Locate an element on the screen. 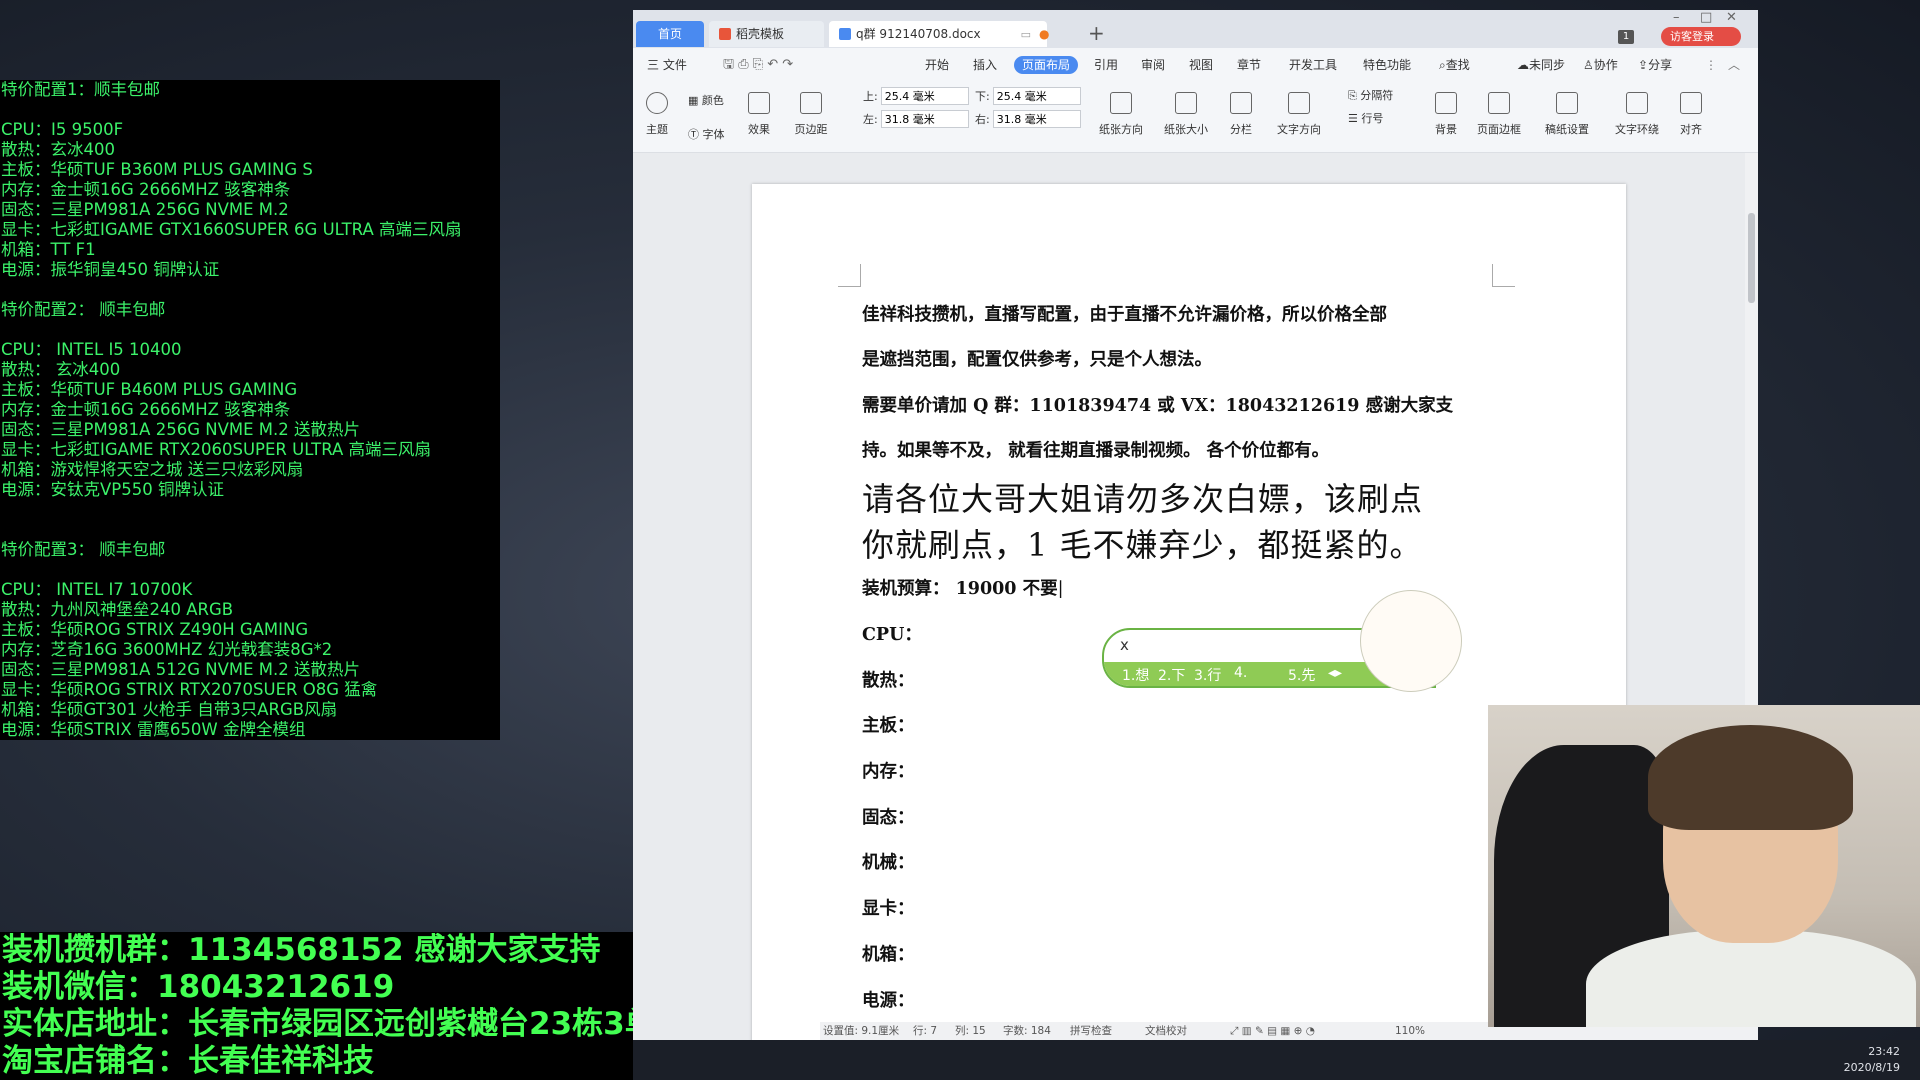  align-label: 对齐 is located at coordinates (1691, 129).